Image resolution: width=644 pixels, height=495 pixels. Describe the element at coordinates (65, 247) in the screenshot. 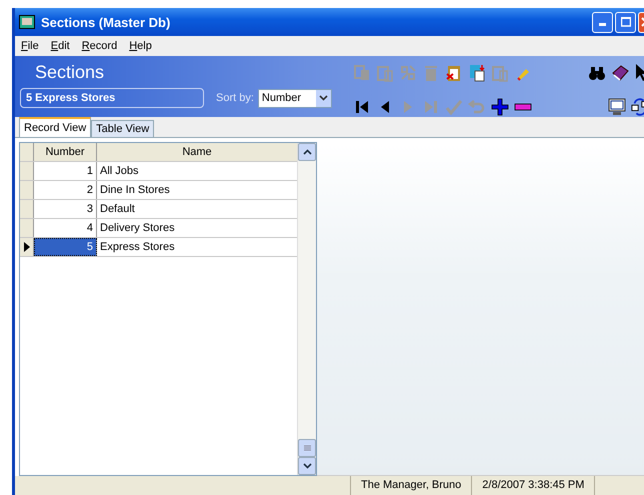

I see `table-cell: 5` at that location.